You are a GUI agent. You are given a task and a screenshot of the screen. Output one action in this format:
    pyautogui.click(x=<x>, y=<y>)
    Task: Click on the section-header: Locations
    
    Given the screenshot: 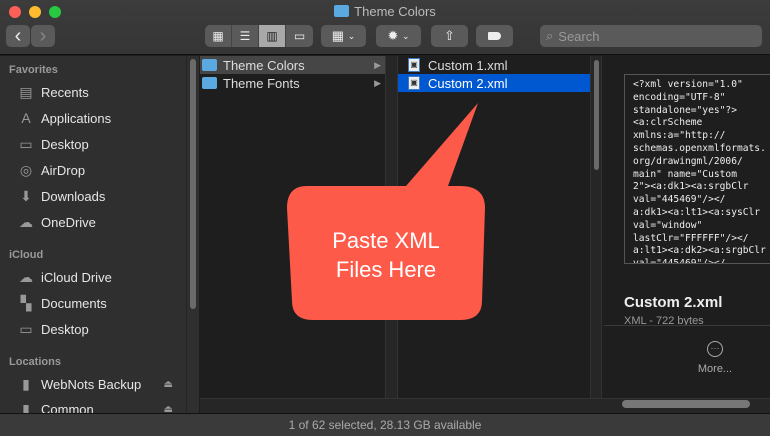 What is the action you would take?
    pyautogui.click(x=35, y=362)
    